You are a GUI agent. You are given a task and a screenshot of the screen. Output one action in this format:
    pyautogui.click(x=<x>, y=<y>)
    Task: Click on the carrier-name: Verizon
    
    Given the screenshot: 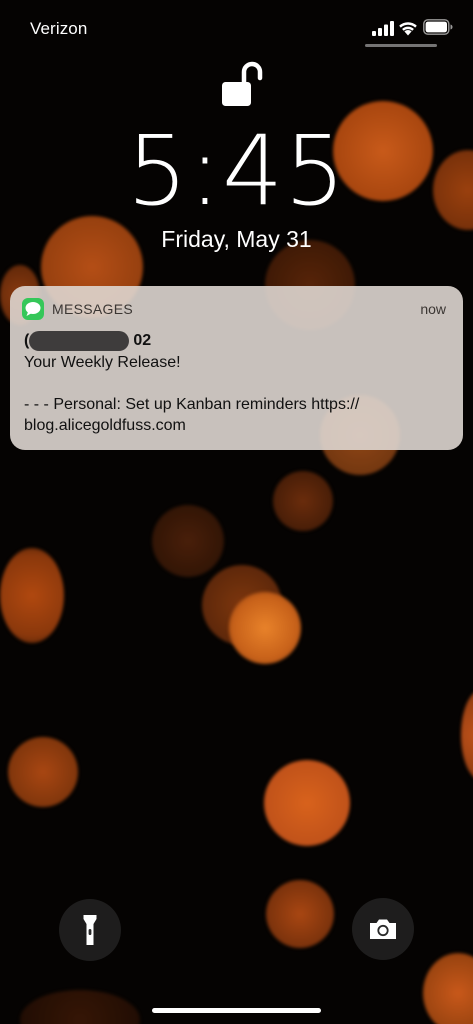 What is the action you would take?
    pyautogui.click(x=59, y=28)
    